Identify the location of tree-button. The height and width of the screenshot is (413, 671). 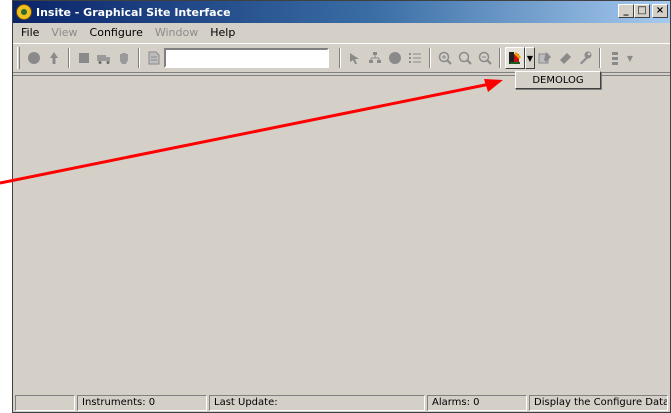
(375, 58).